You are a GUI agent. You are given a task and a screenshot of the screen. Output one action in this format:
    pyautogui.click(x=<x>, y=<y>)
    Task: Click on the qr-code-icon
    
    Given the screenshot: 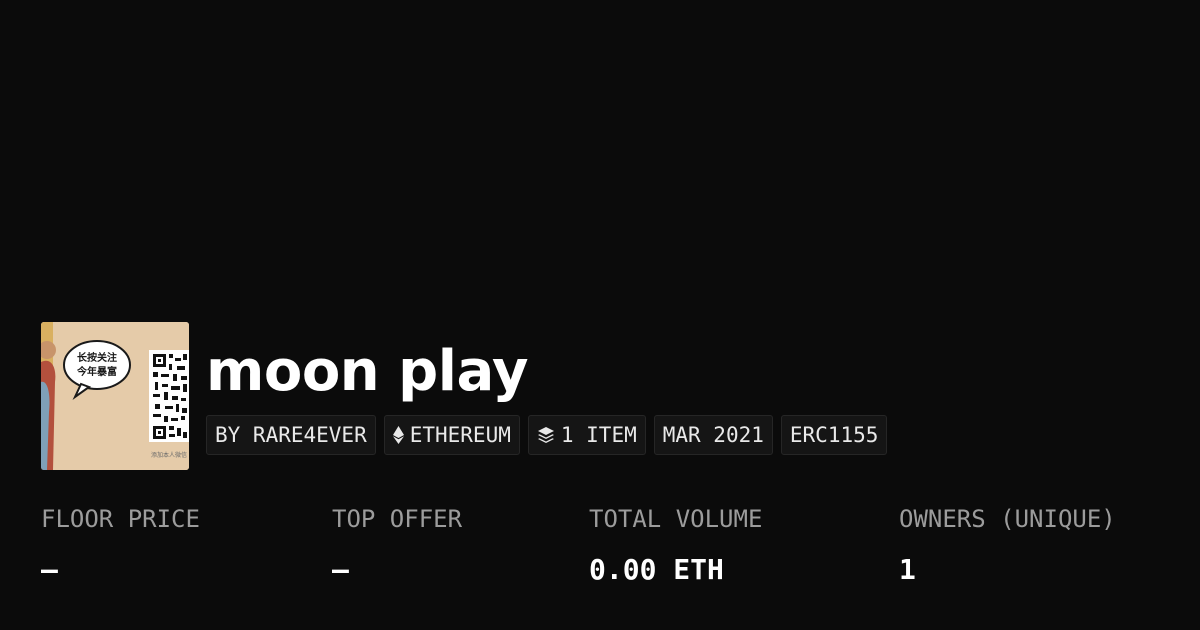 What is the action you would take?
    pyautogui.click(x=169, y=396)
    